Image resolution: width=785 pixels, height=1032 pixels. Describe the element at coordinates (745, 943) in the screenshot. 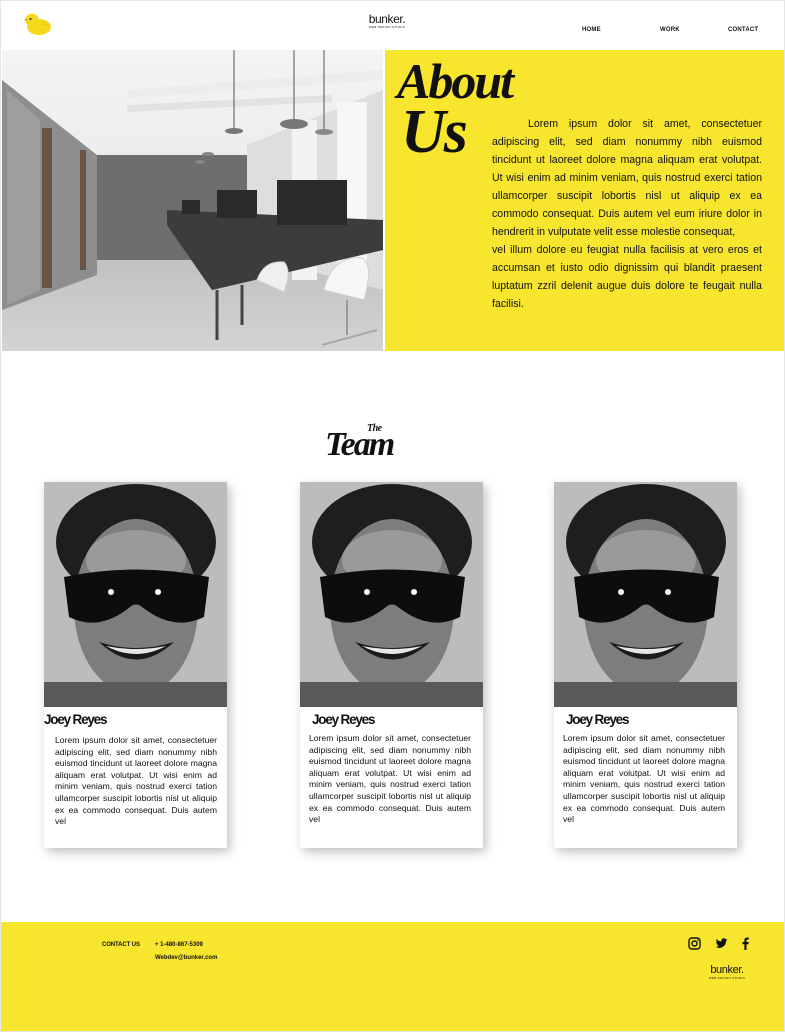

I see `facebook-icon` at that location.